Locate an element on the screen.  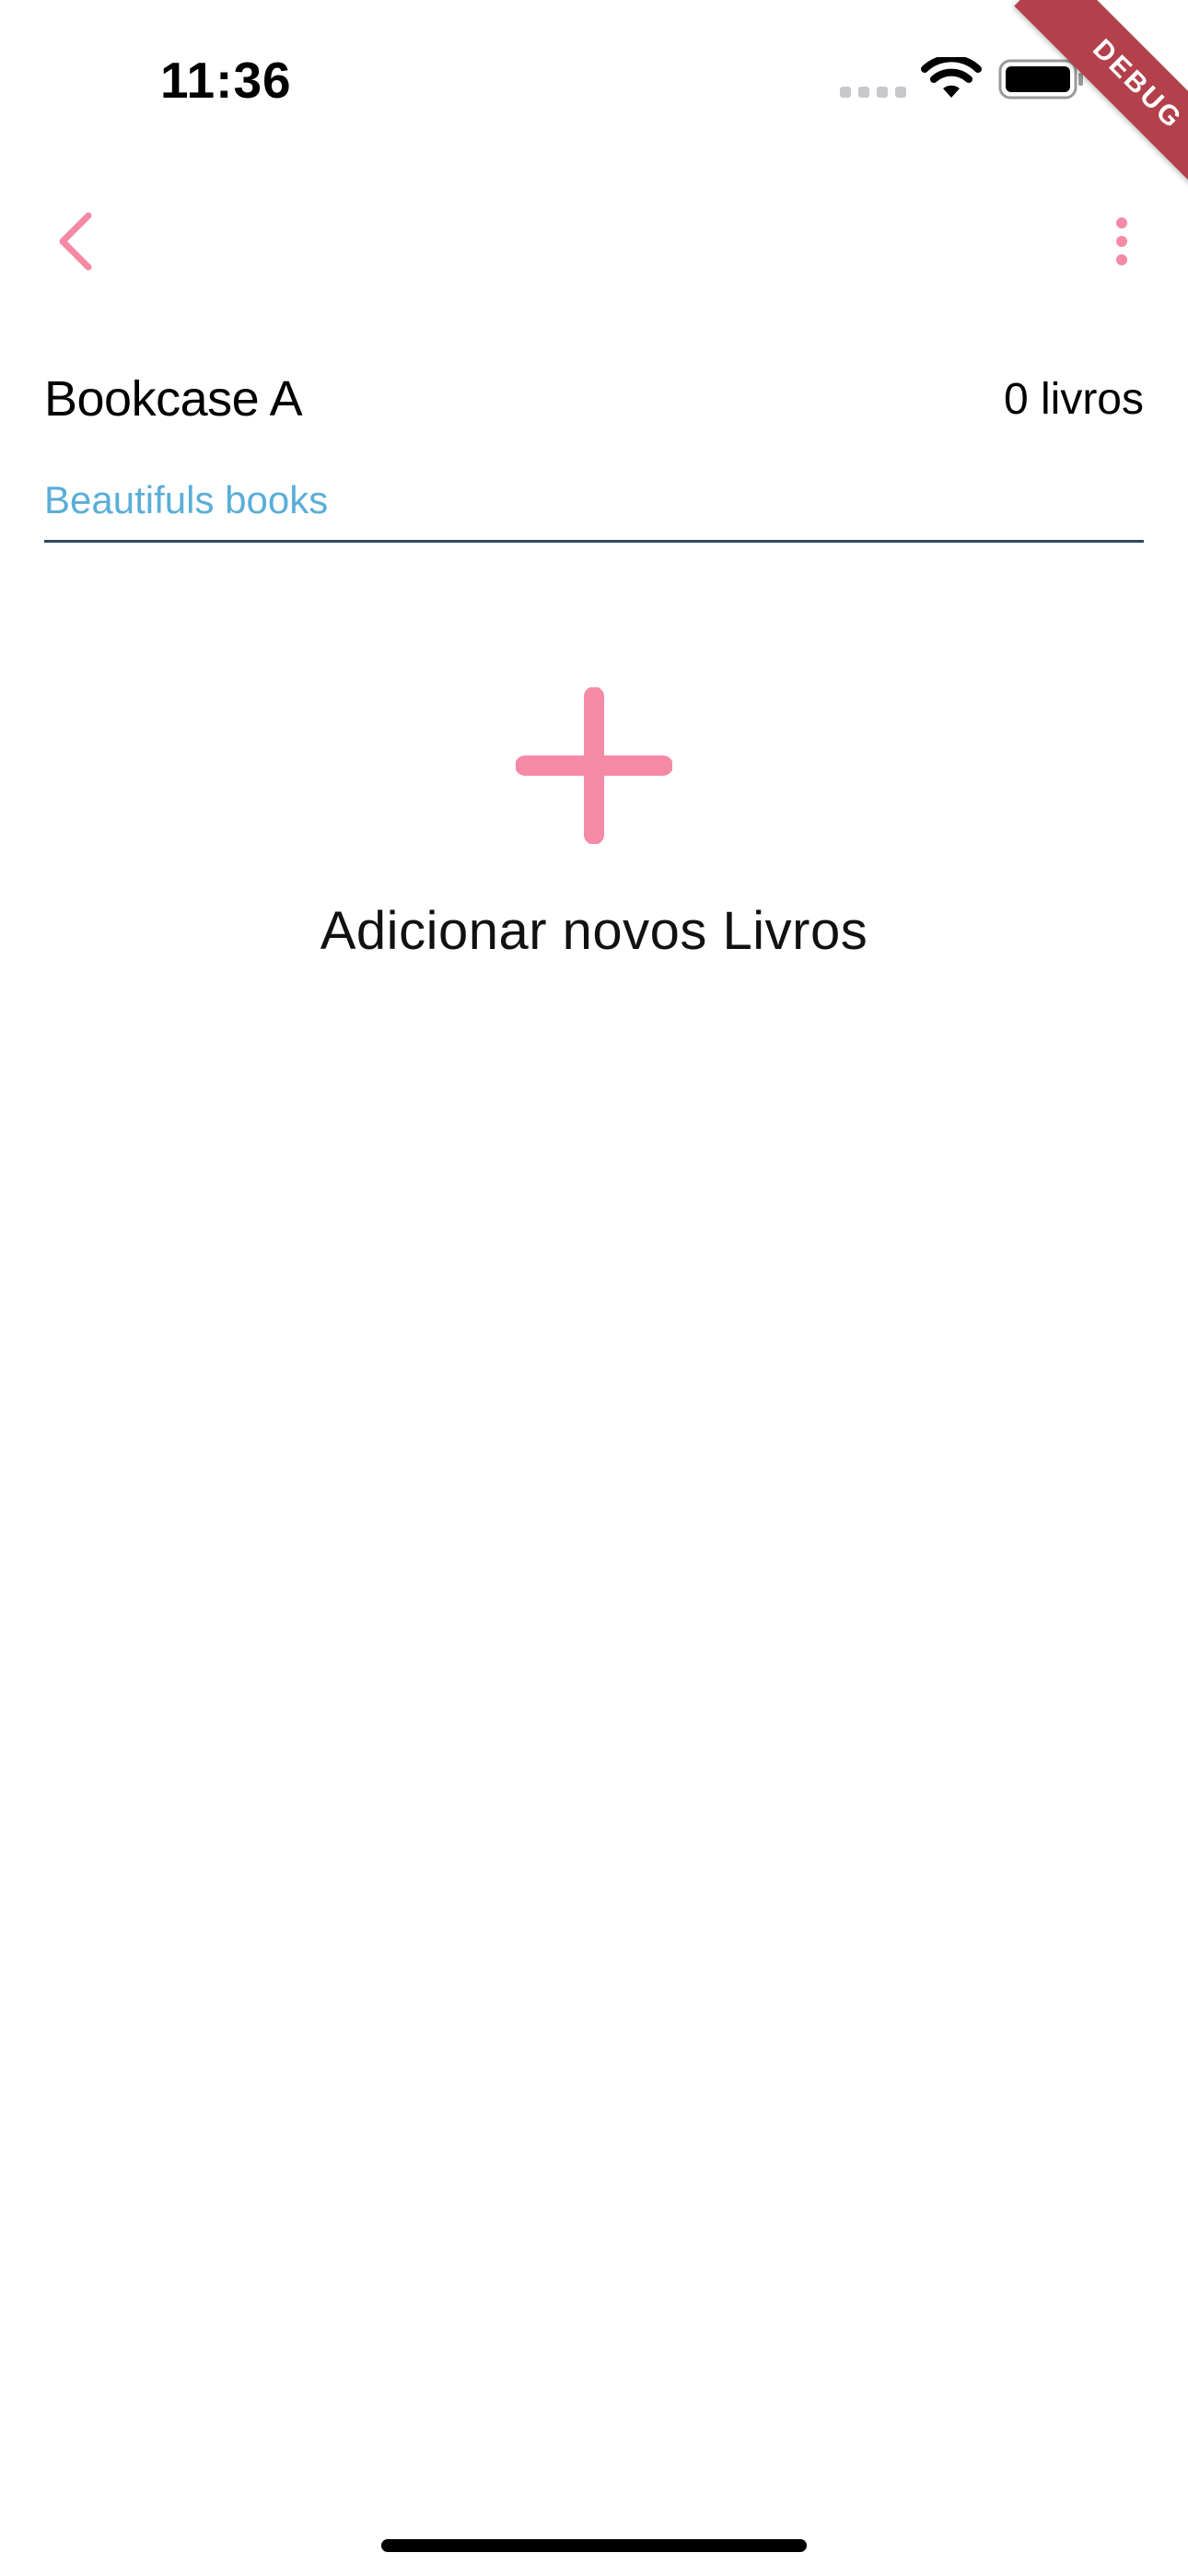
chevron-left-icon is located at coordinates (76, 241).